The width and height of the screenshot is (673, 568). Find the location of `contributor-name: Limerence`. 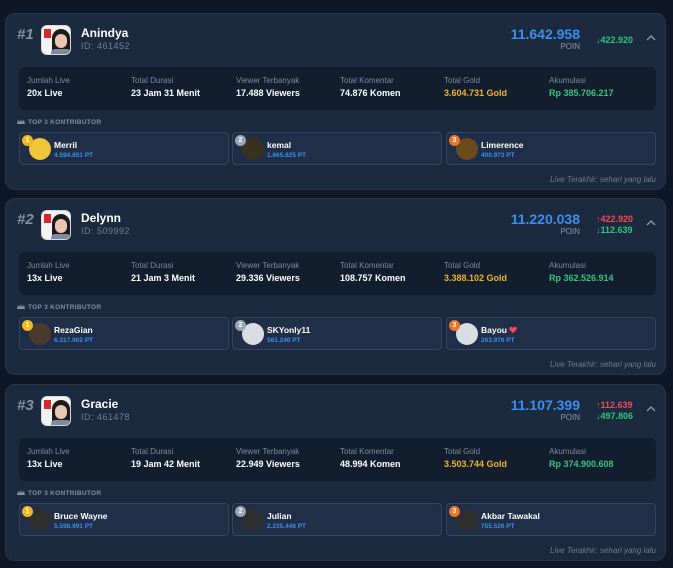

contributor-name: Limerence is located at coordinates (502, 145).